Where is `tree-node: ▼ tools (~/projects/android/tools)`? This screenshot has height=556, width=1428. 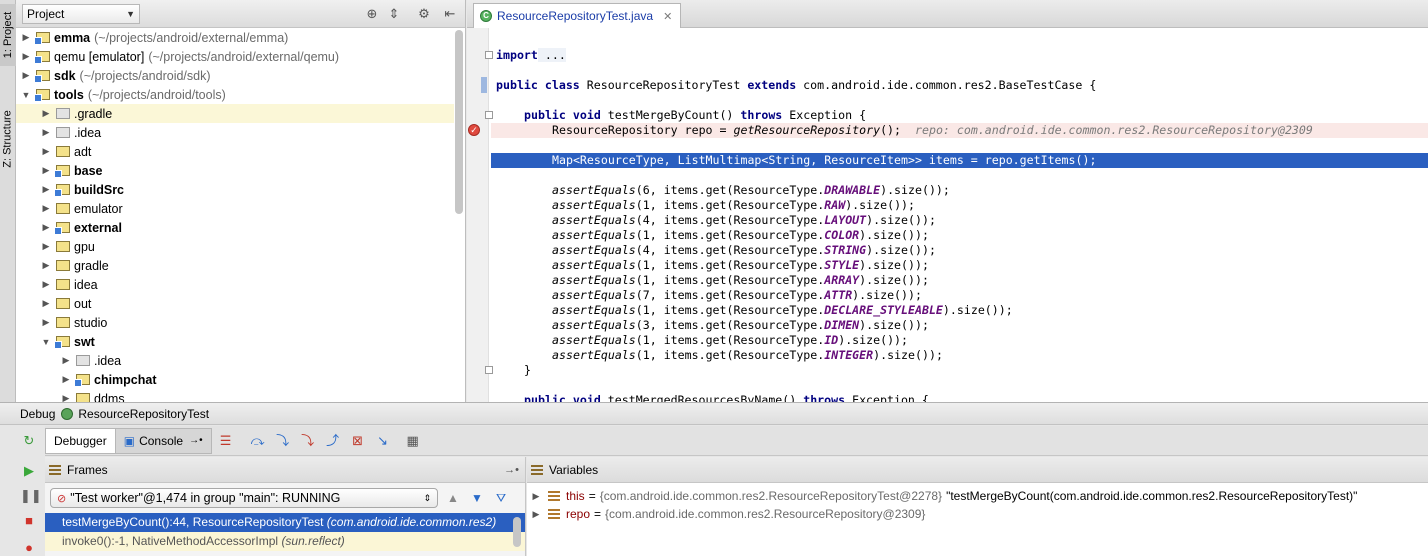 tree-node: ▼ tools (~/projects/android/tools) is located at coordinates (235, 94).